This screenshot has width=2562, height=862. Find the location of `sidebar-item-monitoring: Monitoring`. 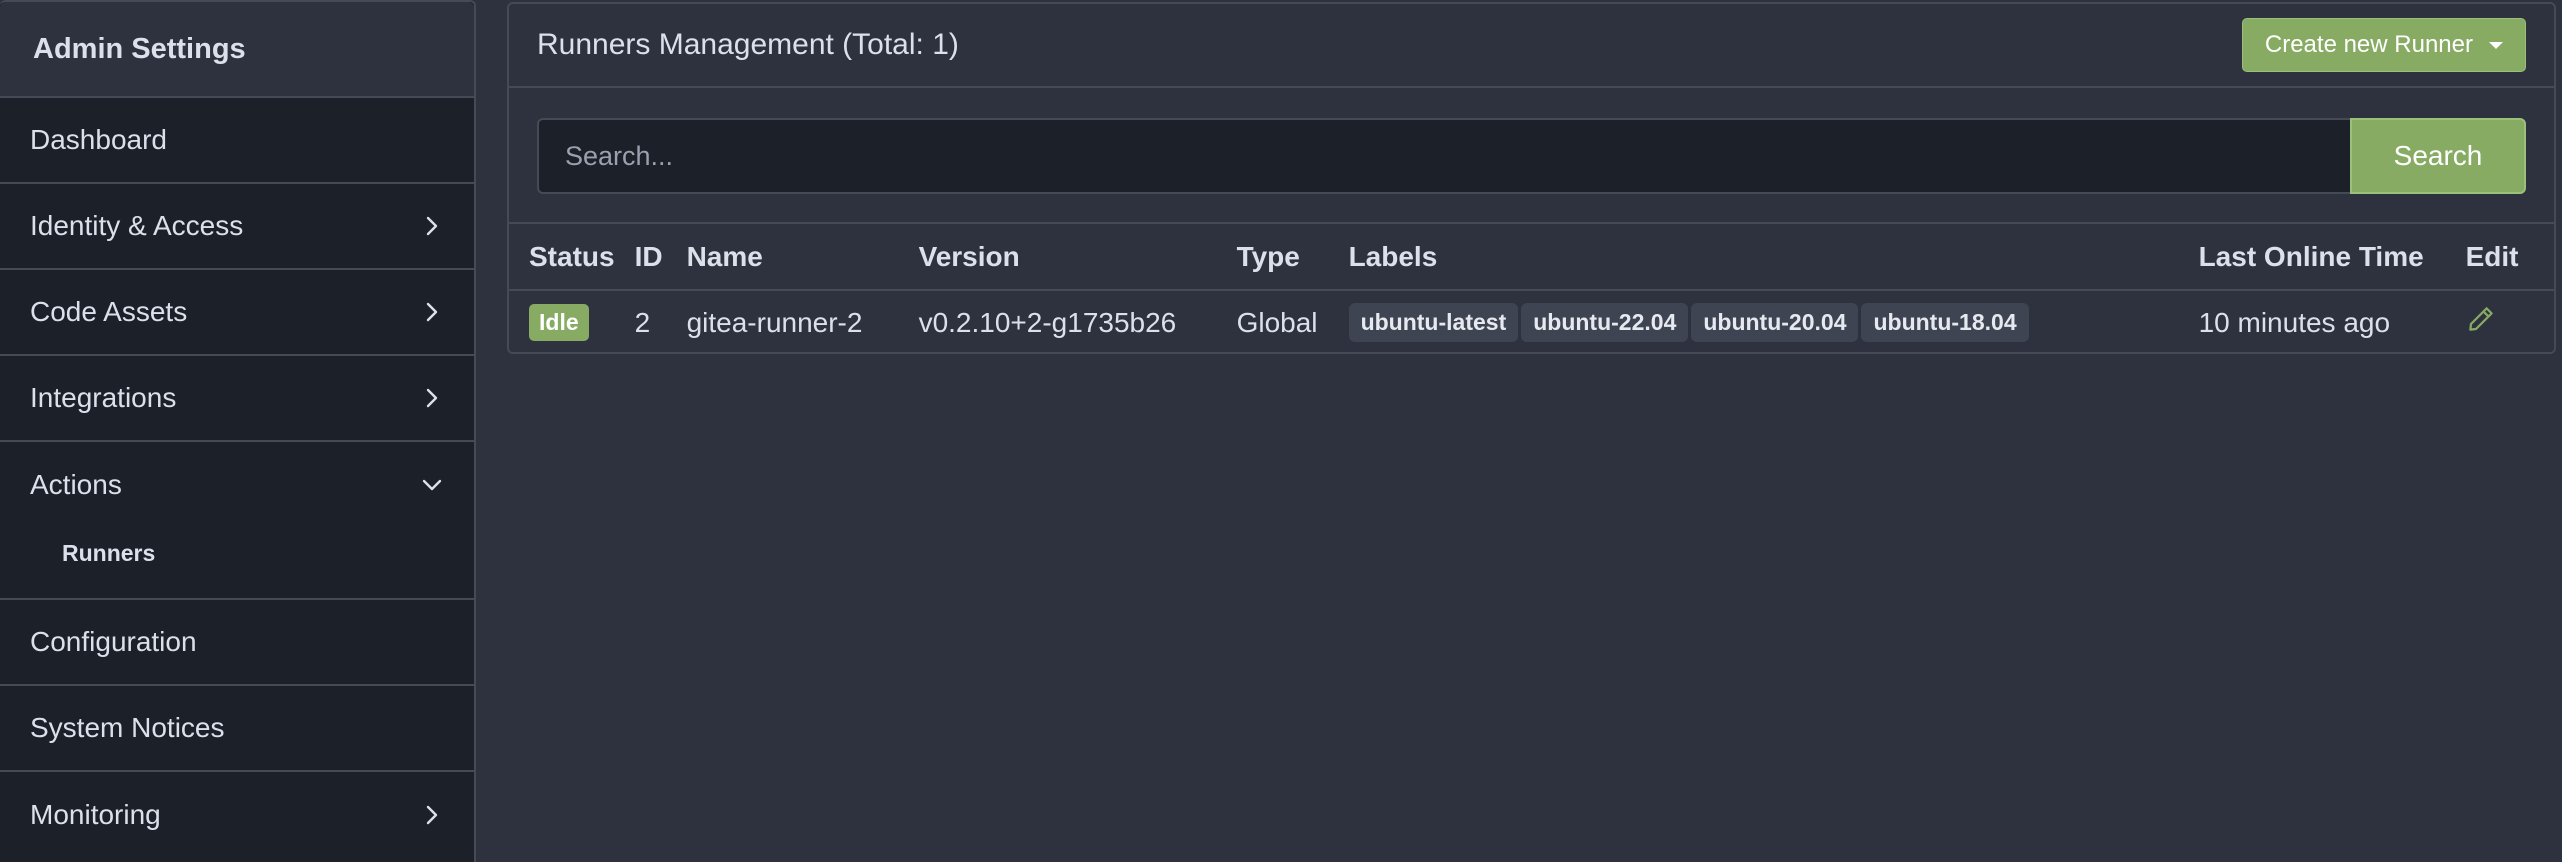

sidebar-item-monitoring: Monitoring is located at coordinates (237, 815).